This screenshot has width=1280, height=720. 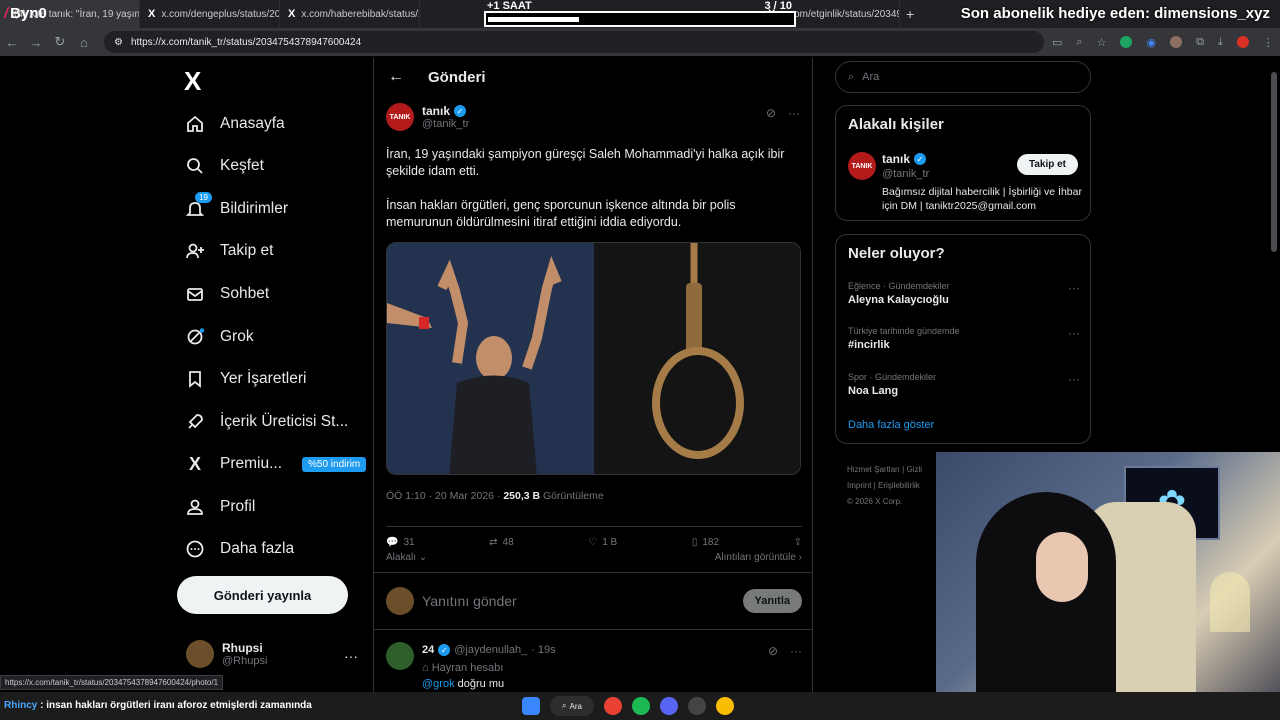 I want to click on footer-link: Erişilebilirlik, so click(x=899, y=485).